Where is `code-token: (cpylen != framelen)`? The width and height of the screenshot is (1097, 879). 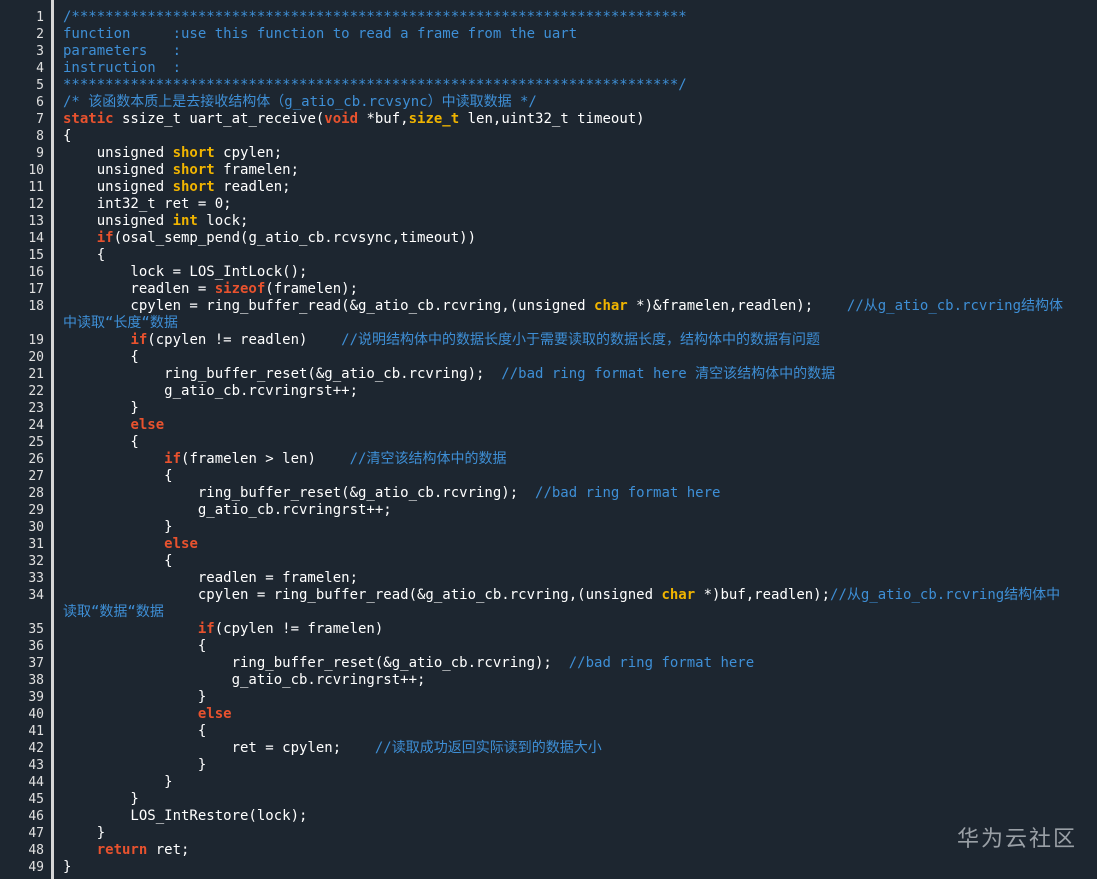 code-token: (cpylen != framelen) is located at coordinates (299, 629).